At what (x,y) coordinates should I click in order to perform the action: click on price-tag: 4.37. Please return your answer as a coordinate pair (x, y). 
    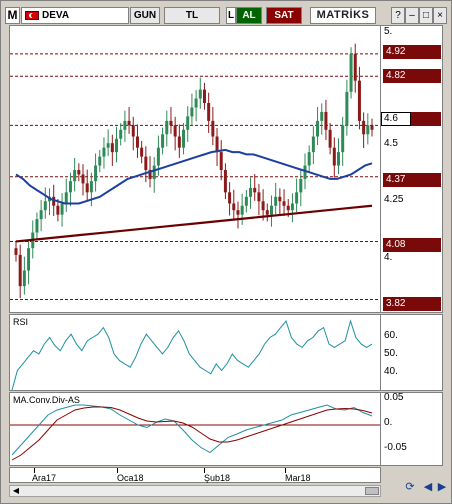
    Looking at the image, I should click on (412, 180).